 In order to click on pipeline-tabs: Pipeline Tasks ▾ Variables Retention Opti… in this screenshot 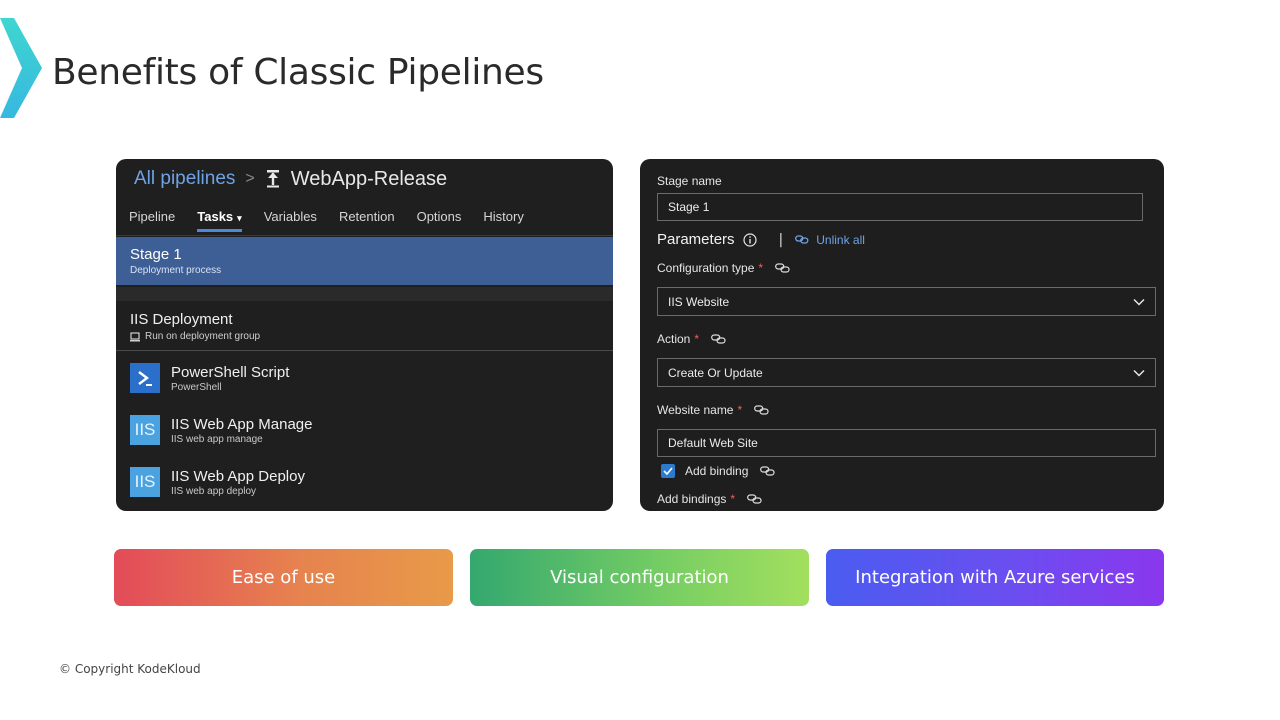, I will do `click(337, 218)`.